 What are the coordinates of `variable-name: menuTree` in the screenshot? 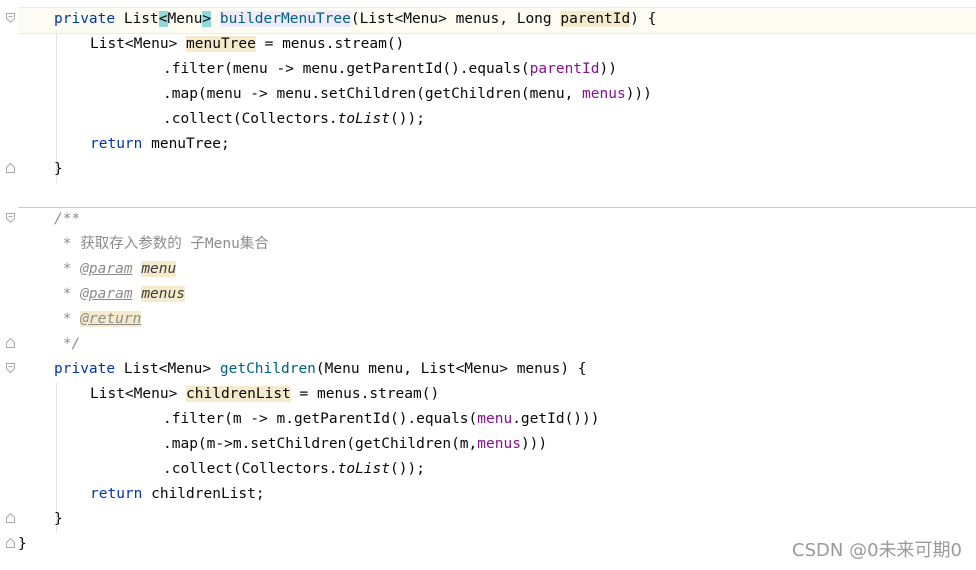 It's located at (221, 44).